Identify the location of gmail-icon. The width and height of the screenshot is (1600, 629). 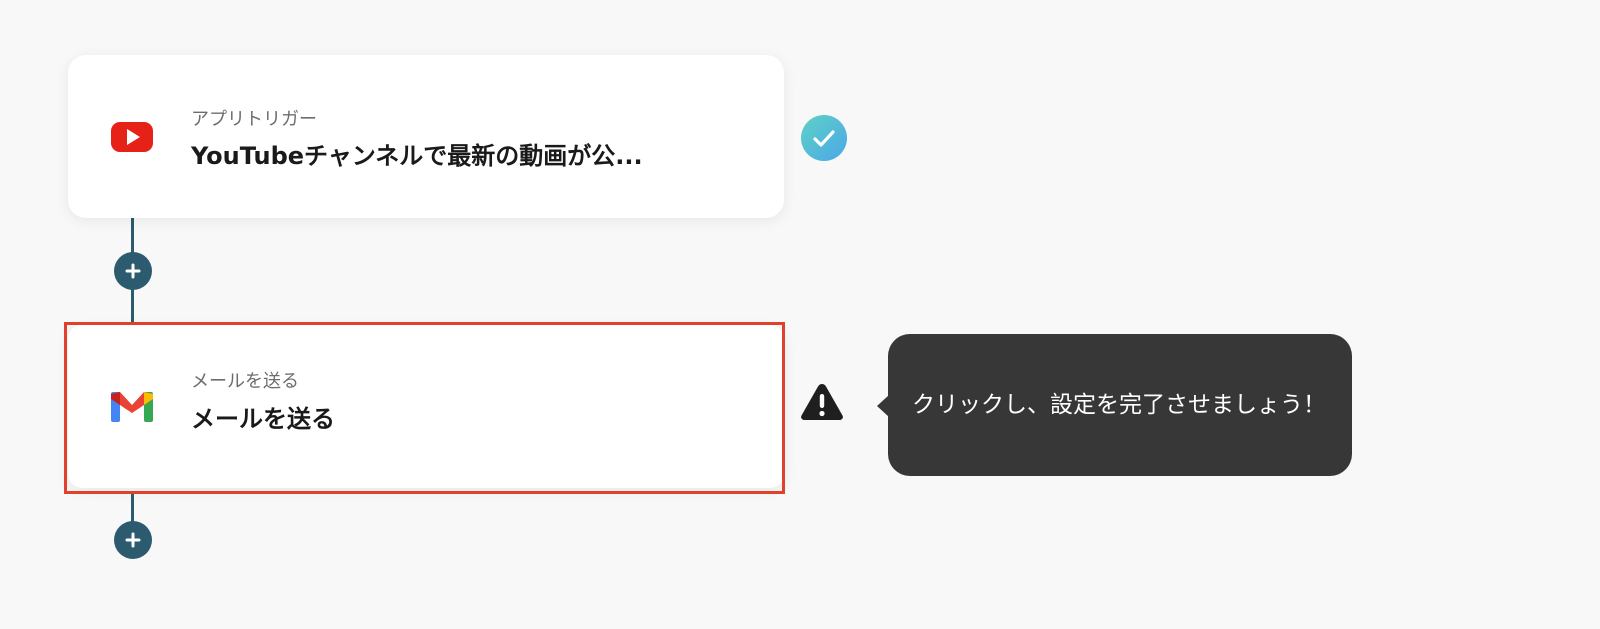
(132, 407).